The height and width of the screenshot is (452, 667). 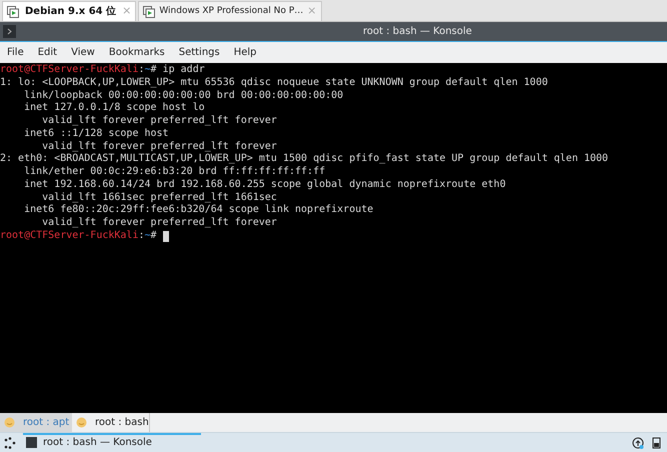 What do you see at coordinates (183, 70) in the screenshot?
I see `command-text: ip addr` at bounding box center [183, 70].